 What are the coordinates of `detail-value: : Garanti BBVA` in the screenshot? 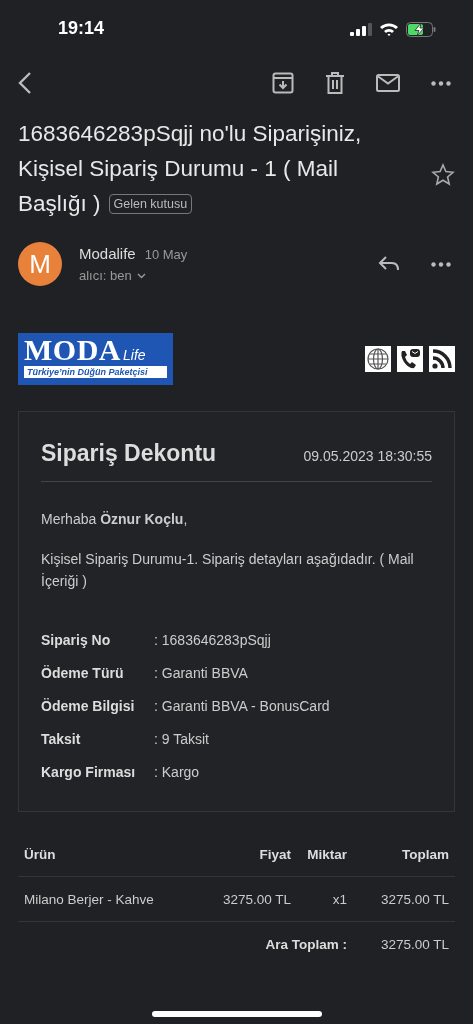 It's located at (201, 673).